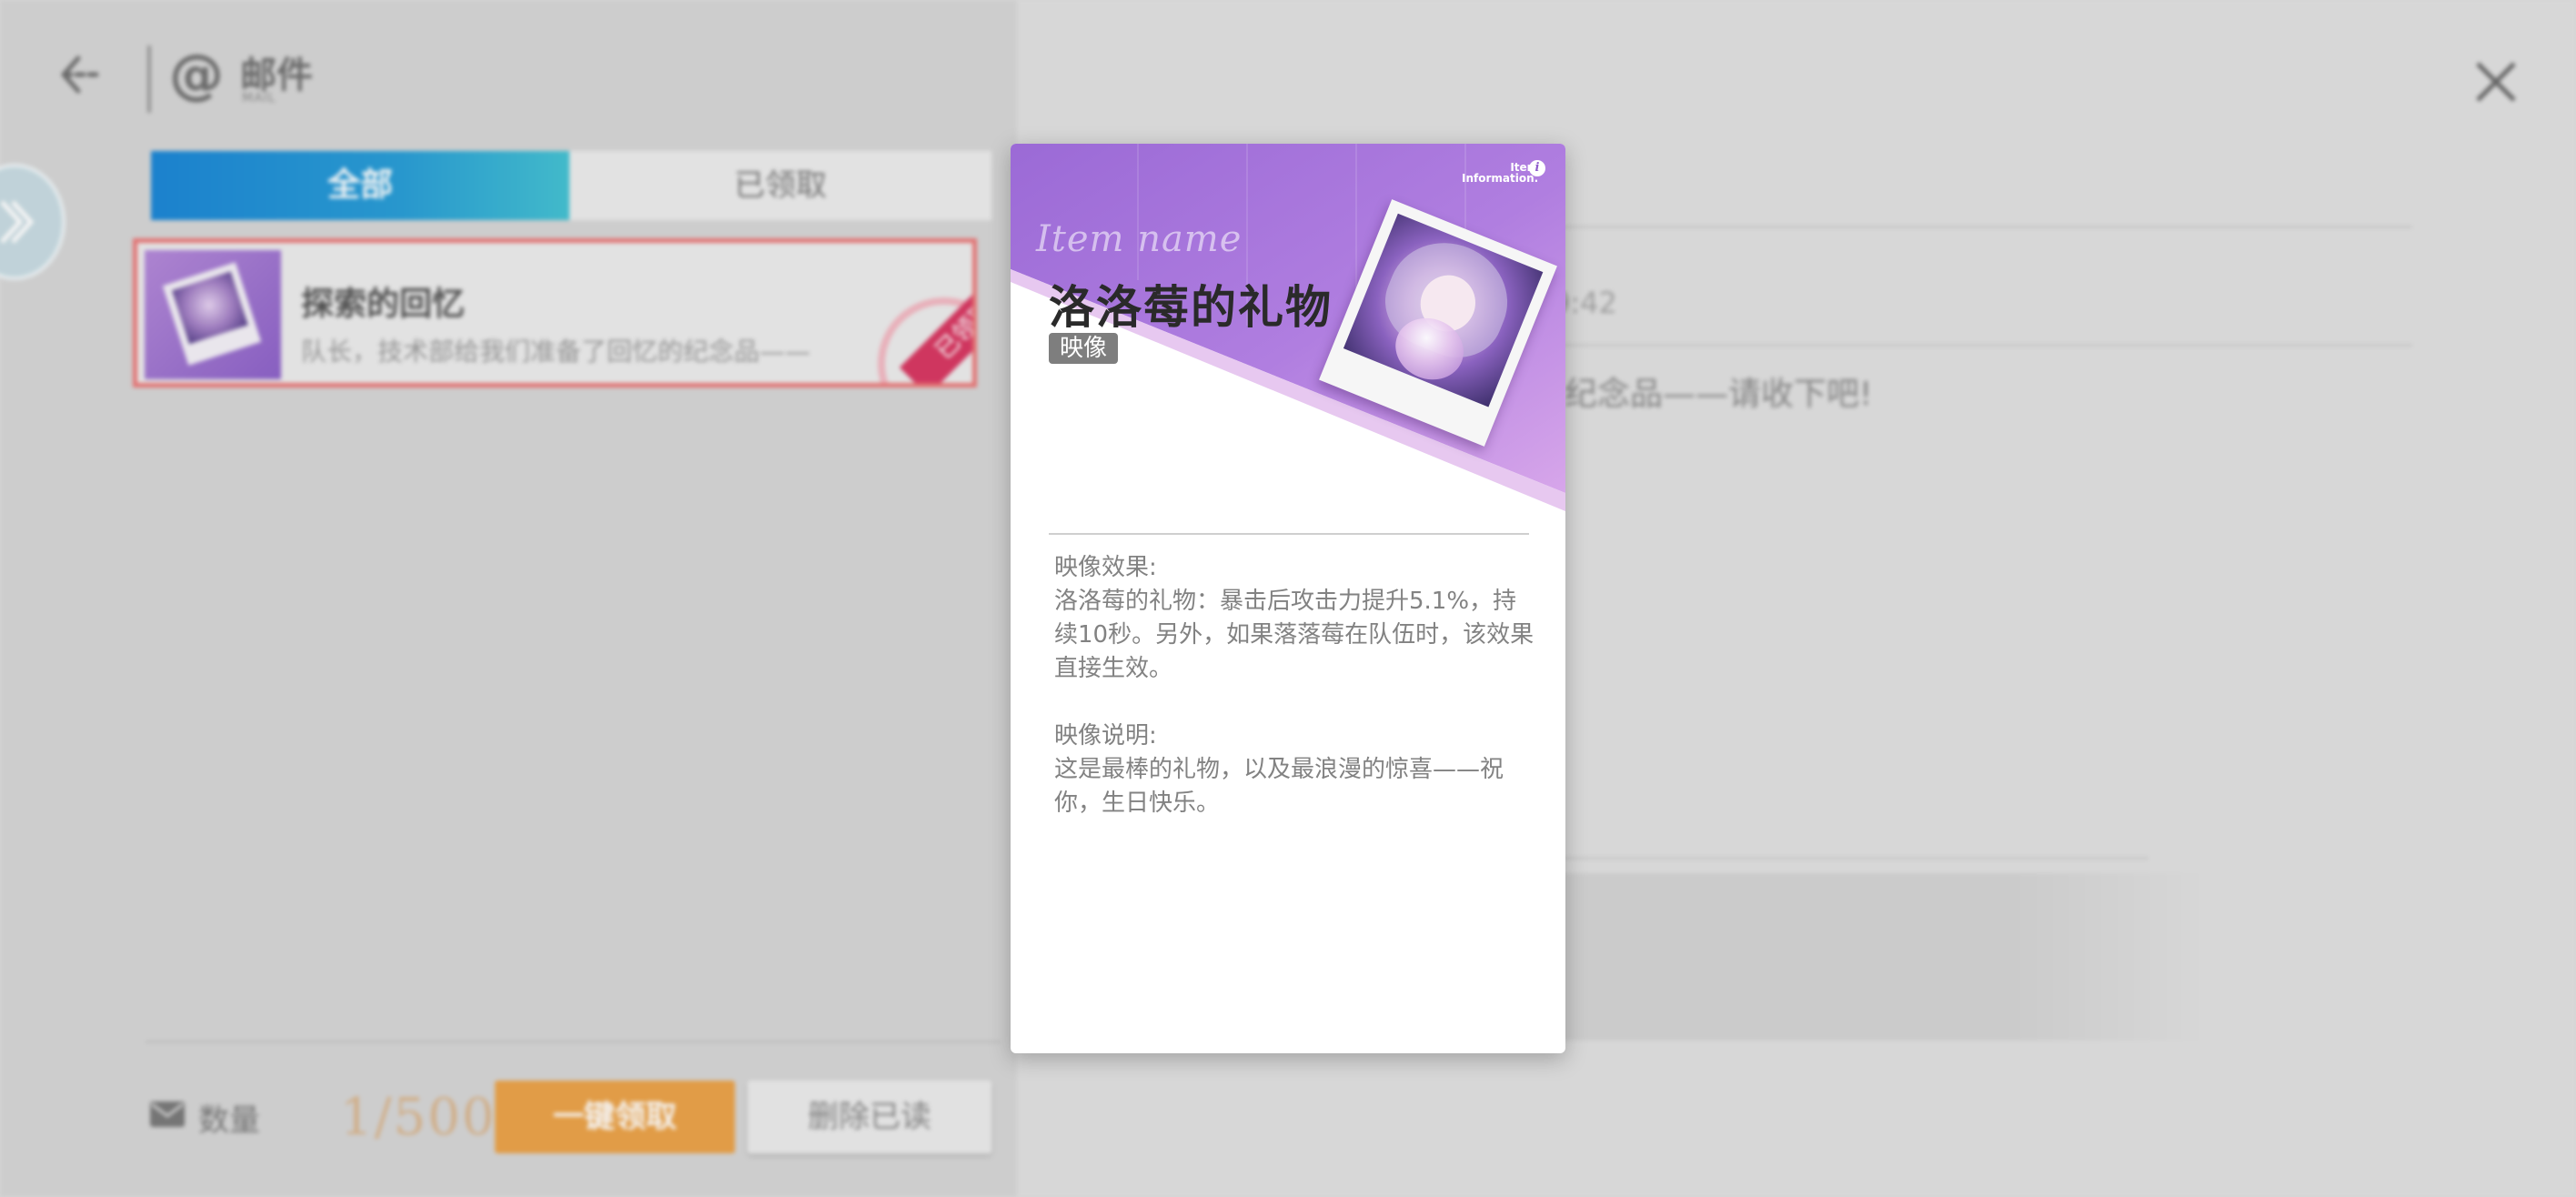 This screenshot has width=2576, height=1197. I want to click on description-heading: 映像说明:, so click(1105, 735).